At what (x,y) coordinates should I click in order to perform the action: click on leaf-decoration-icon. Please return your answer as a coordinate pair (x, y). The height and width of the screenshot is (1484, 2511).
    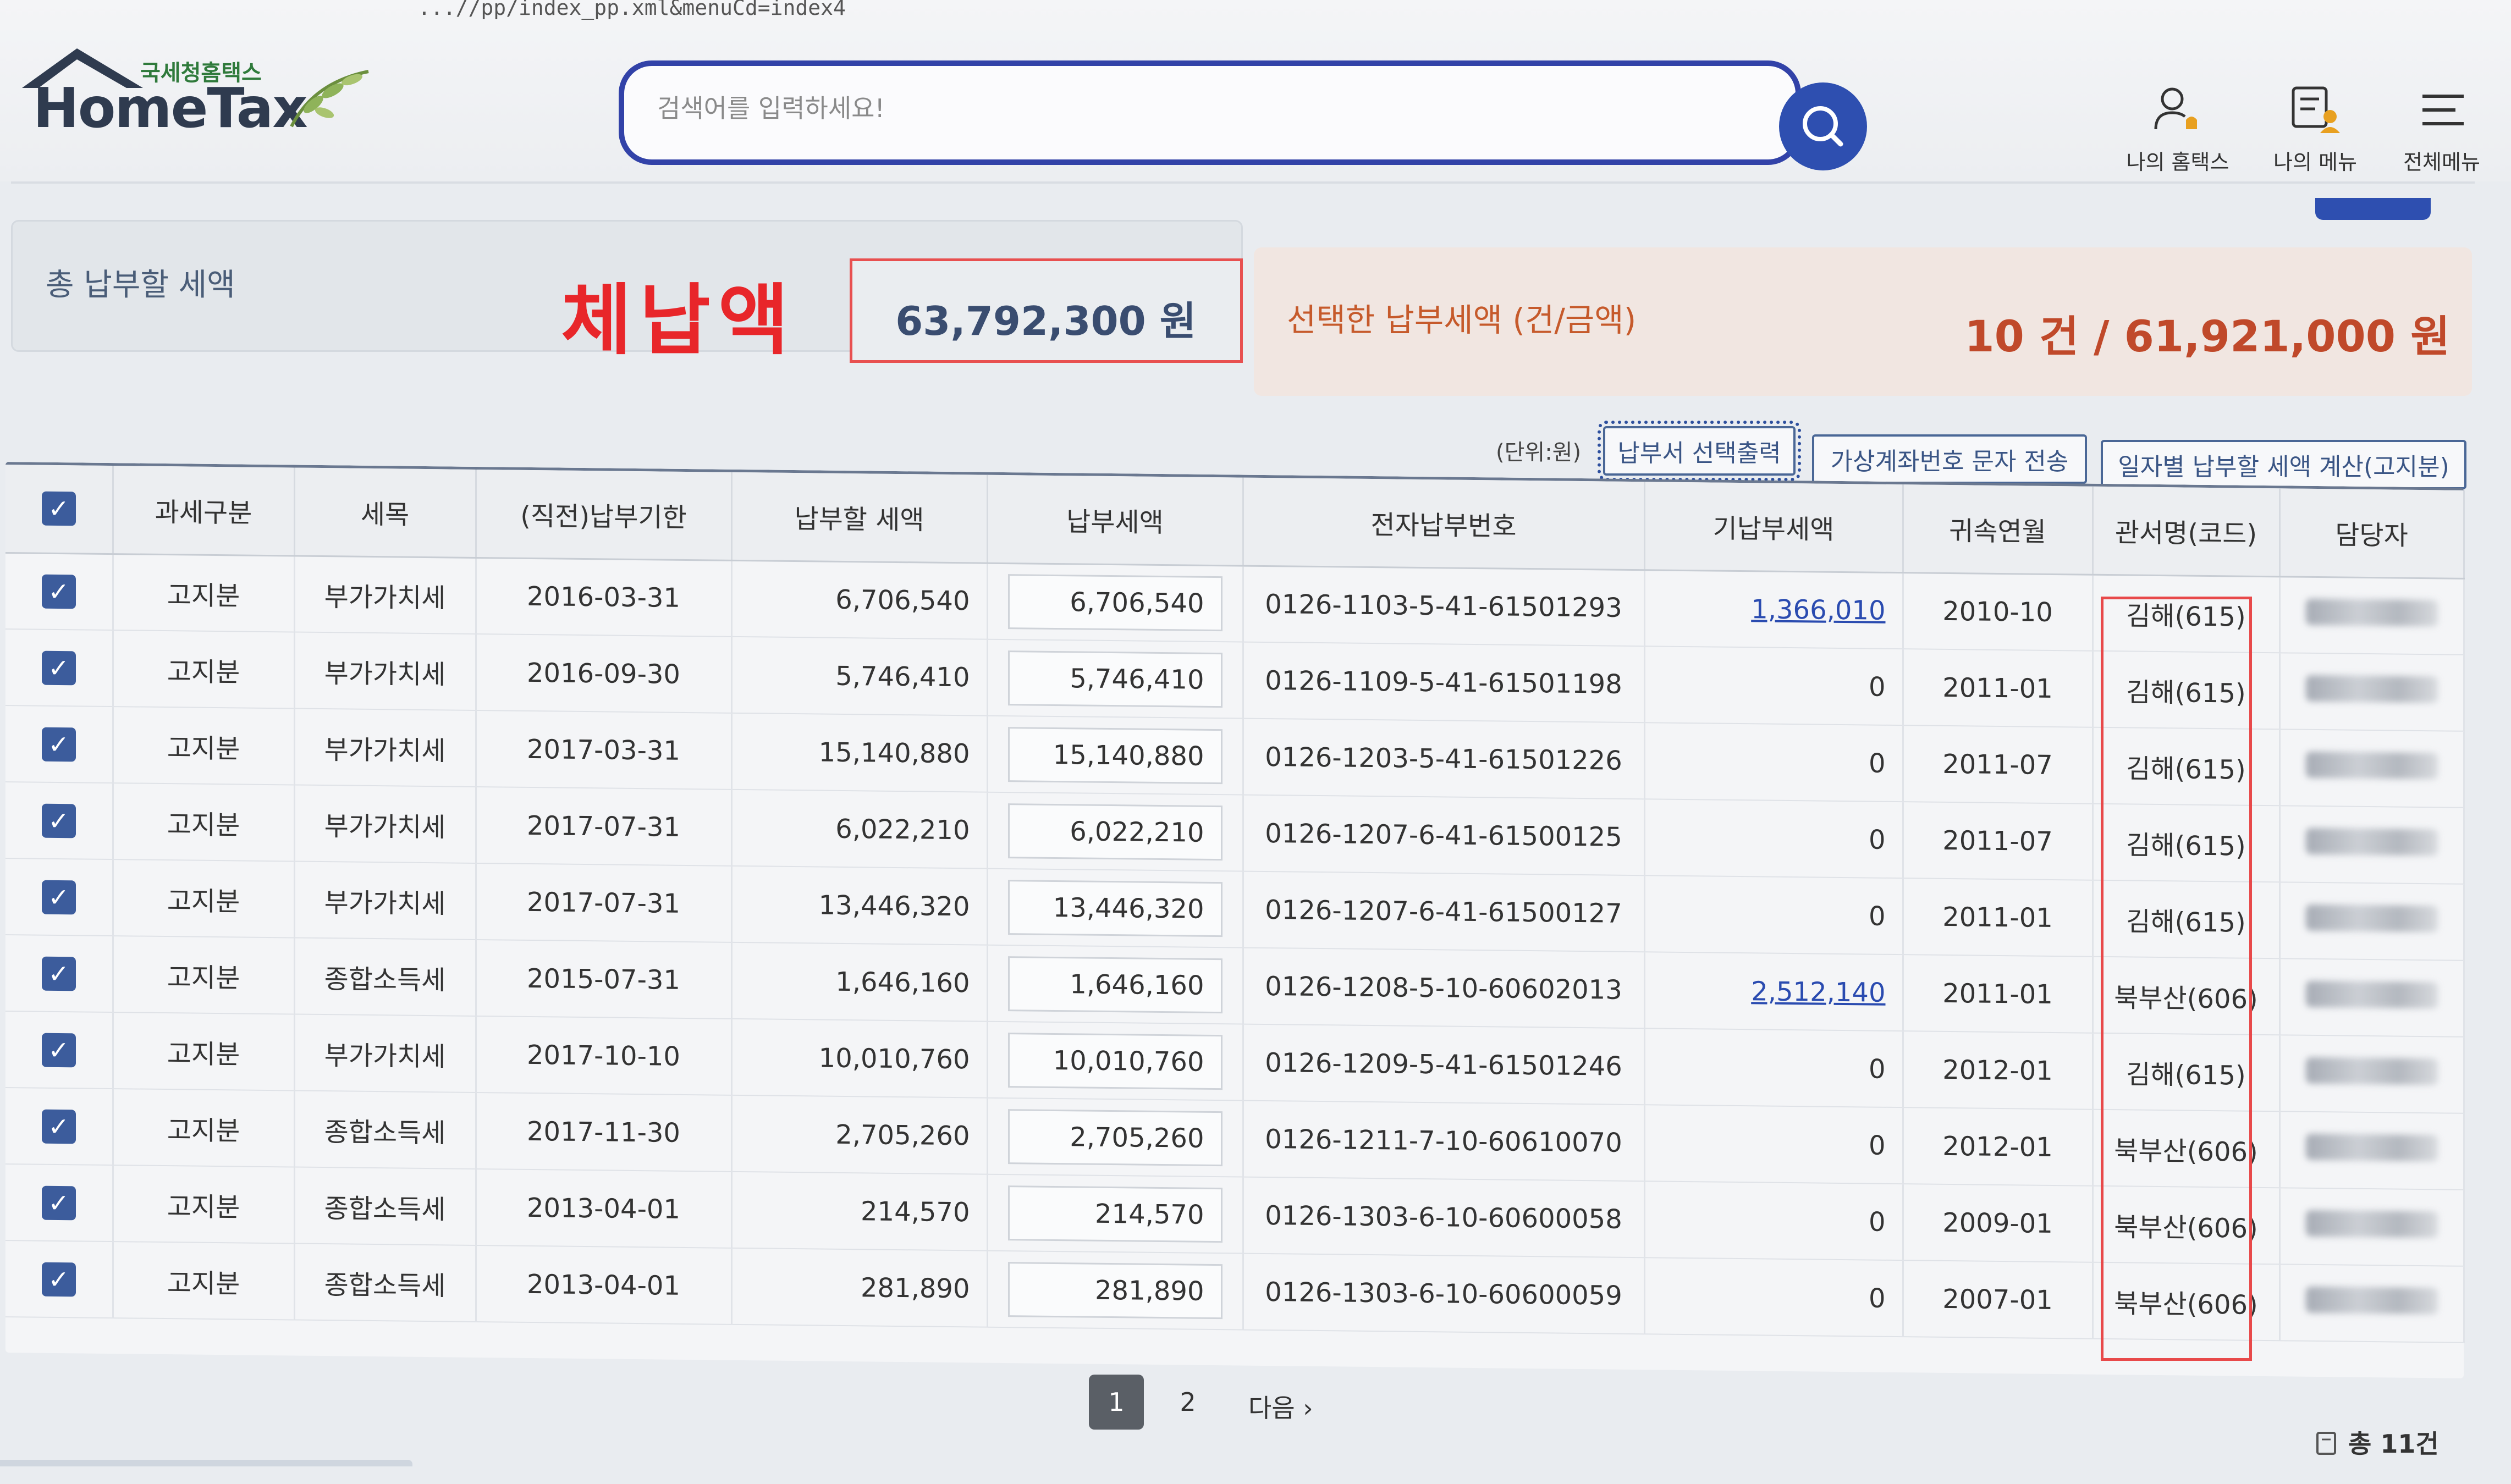
    Looking at the image, I should click on (329, 99).